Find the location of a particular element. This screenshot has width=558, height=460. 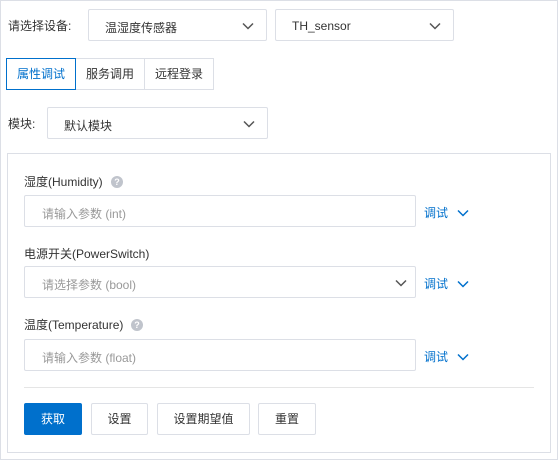

humidity-input: 请输入参数 (int) is located at coordinates (220, 211).